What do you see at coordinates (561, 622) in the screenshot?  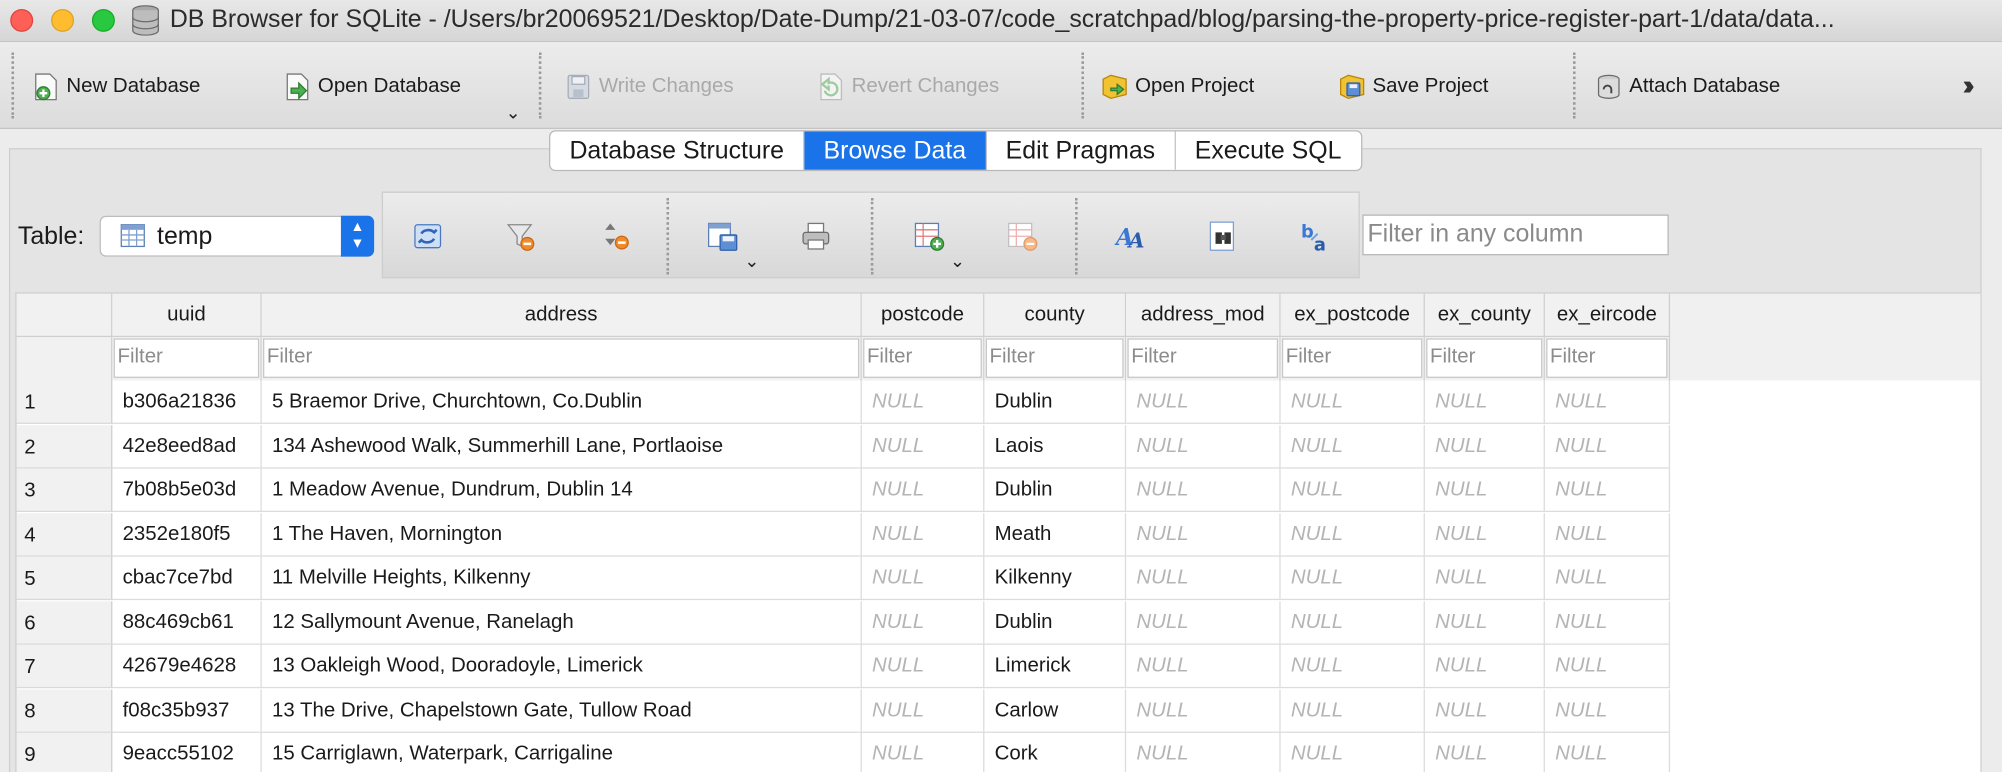 I see `cell-address: 12 Sallymount Avenue, Ranelagh` at bounding box center [561, 622].